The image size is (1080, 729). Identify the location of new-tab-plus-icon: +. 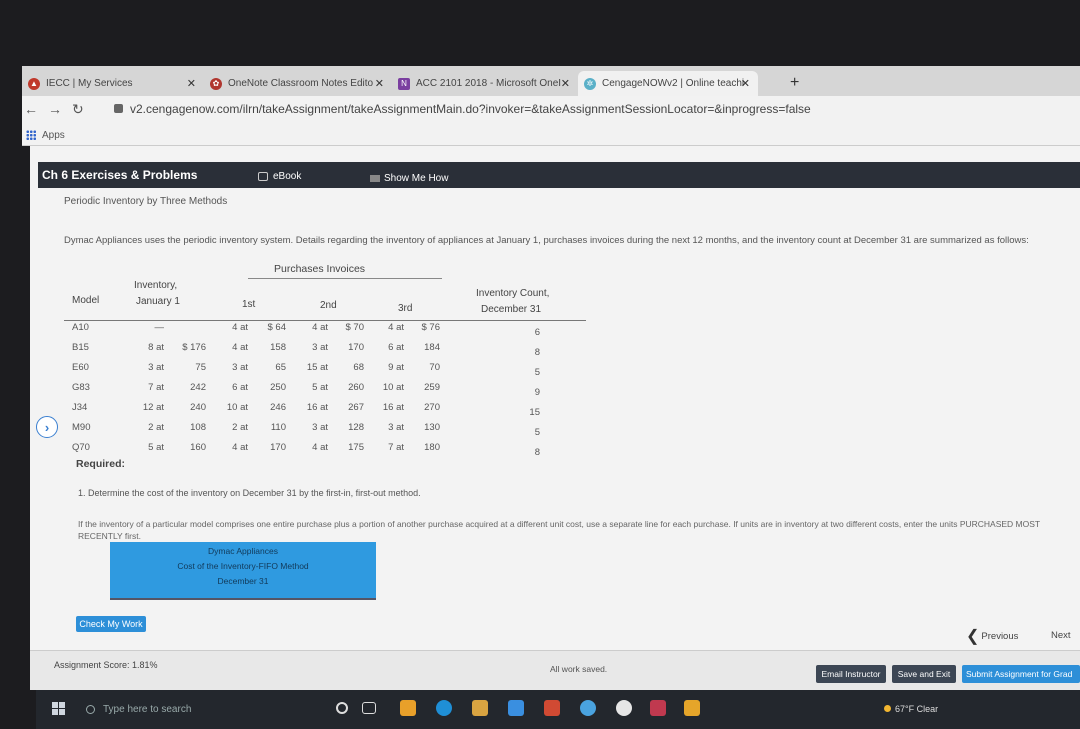
(794, 83).